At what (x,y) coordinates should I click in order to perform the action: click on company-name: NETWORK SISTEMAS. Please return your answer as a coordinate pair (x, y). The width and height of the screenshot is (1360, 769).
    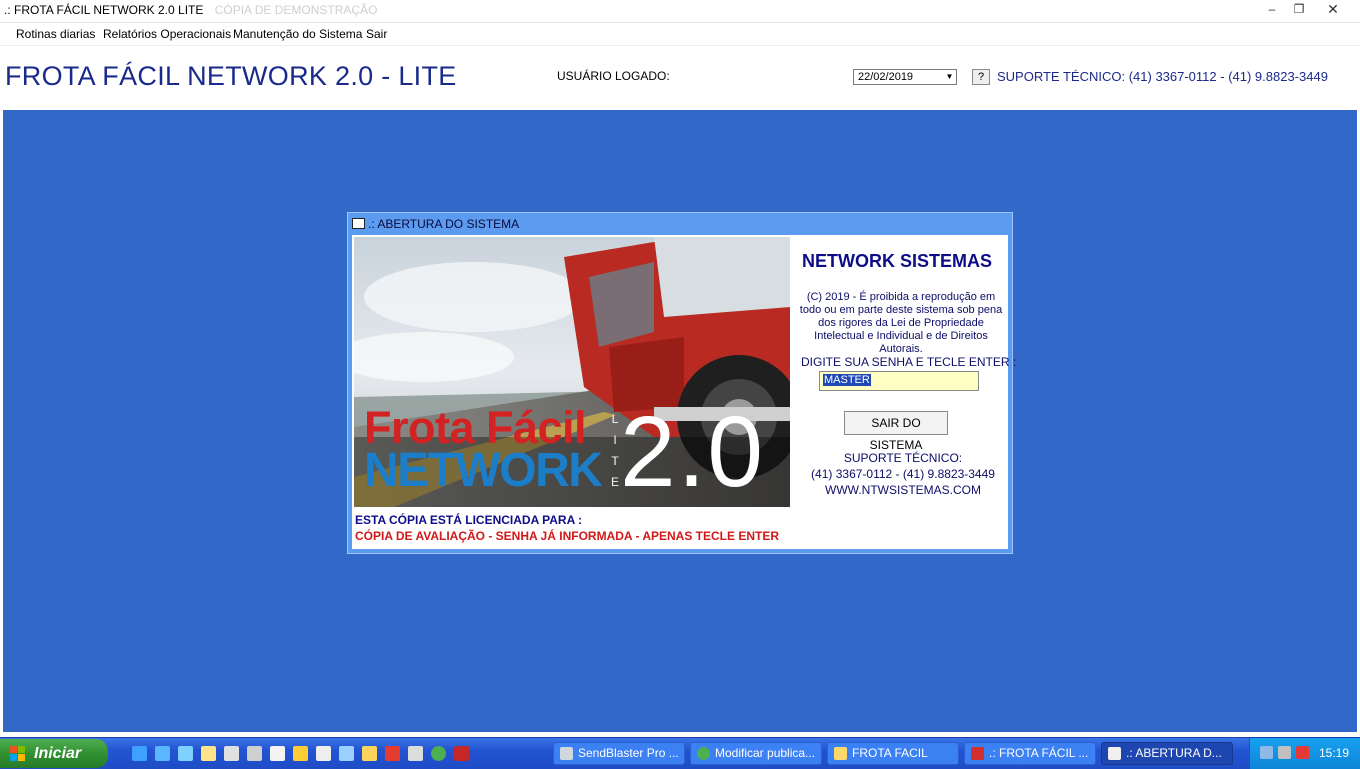
    Looking at the image, I should click on (897, 261).